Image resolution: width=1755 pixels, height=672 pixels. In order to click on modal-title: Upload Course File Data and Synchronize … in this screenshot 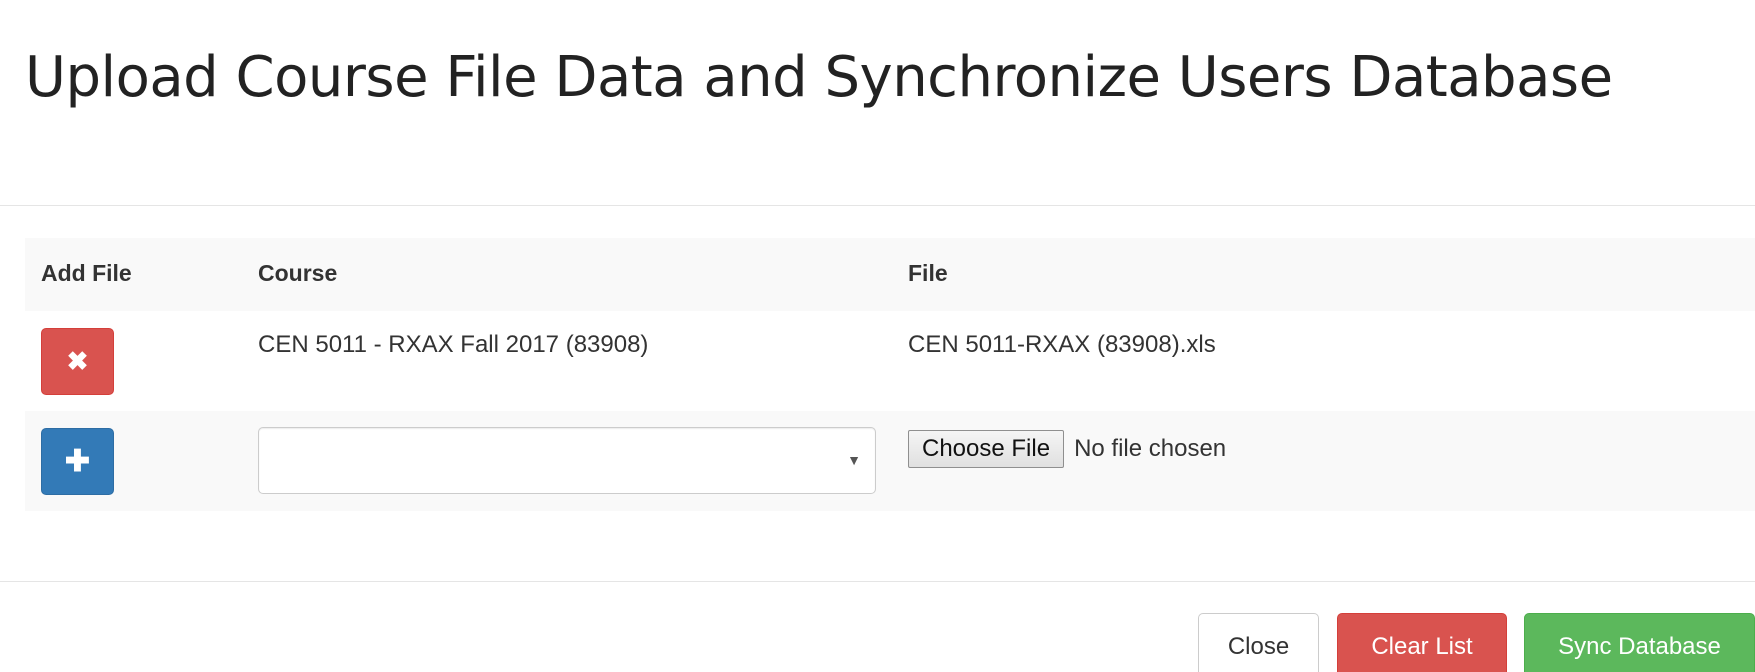, I will do `click(819, 77)`.